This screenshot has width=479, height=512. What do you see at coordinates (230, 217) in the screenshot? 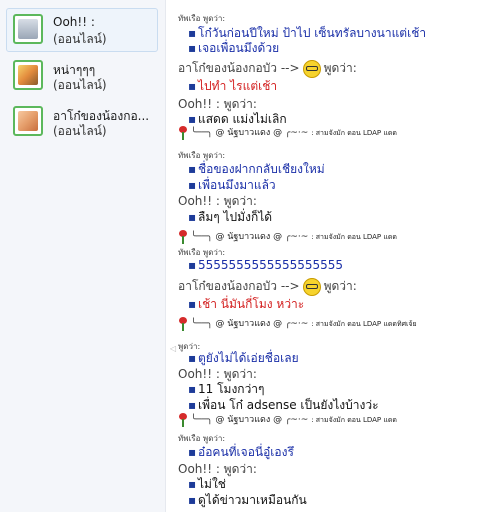
I see `message-line: ▪ ลืมๆ ไปมั่งก็ได้` at bounding box center [230, 217].